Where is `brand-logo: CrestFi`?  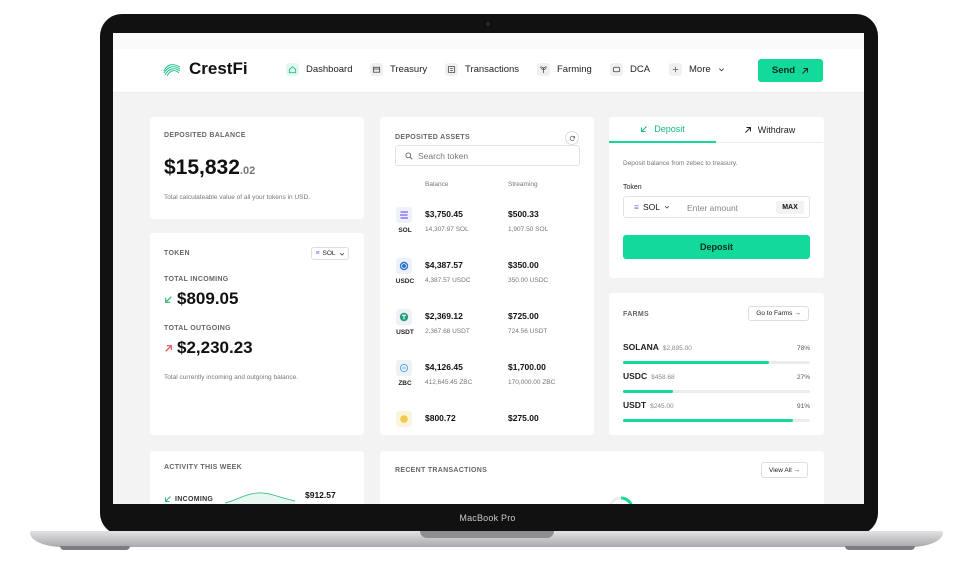
brand-logo: CrestFi is located at coordinates (204, 69).